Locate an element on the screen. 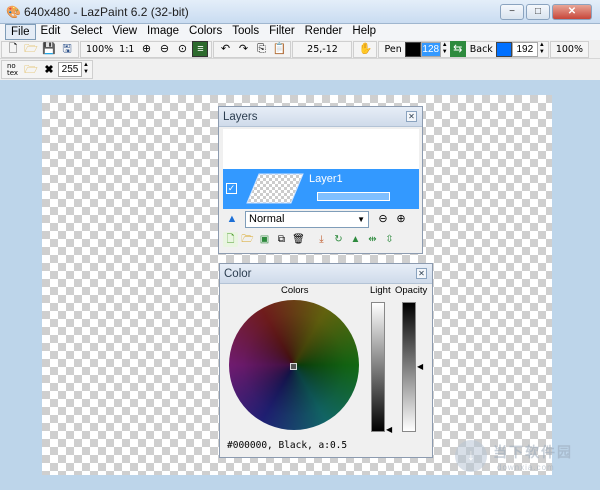 The height and width of the screenshot is (490, 600). zoom-in-icon: ⊕ is located at coordinates (146, 49).